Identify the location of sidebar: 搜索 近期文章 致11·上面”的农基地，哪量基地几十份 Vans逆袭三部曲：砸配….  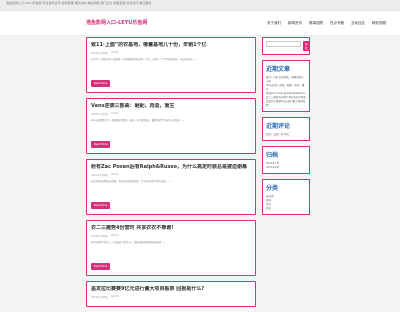
(286, 128).